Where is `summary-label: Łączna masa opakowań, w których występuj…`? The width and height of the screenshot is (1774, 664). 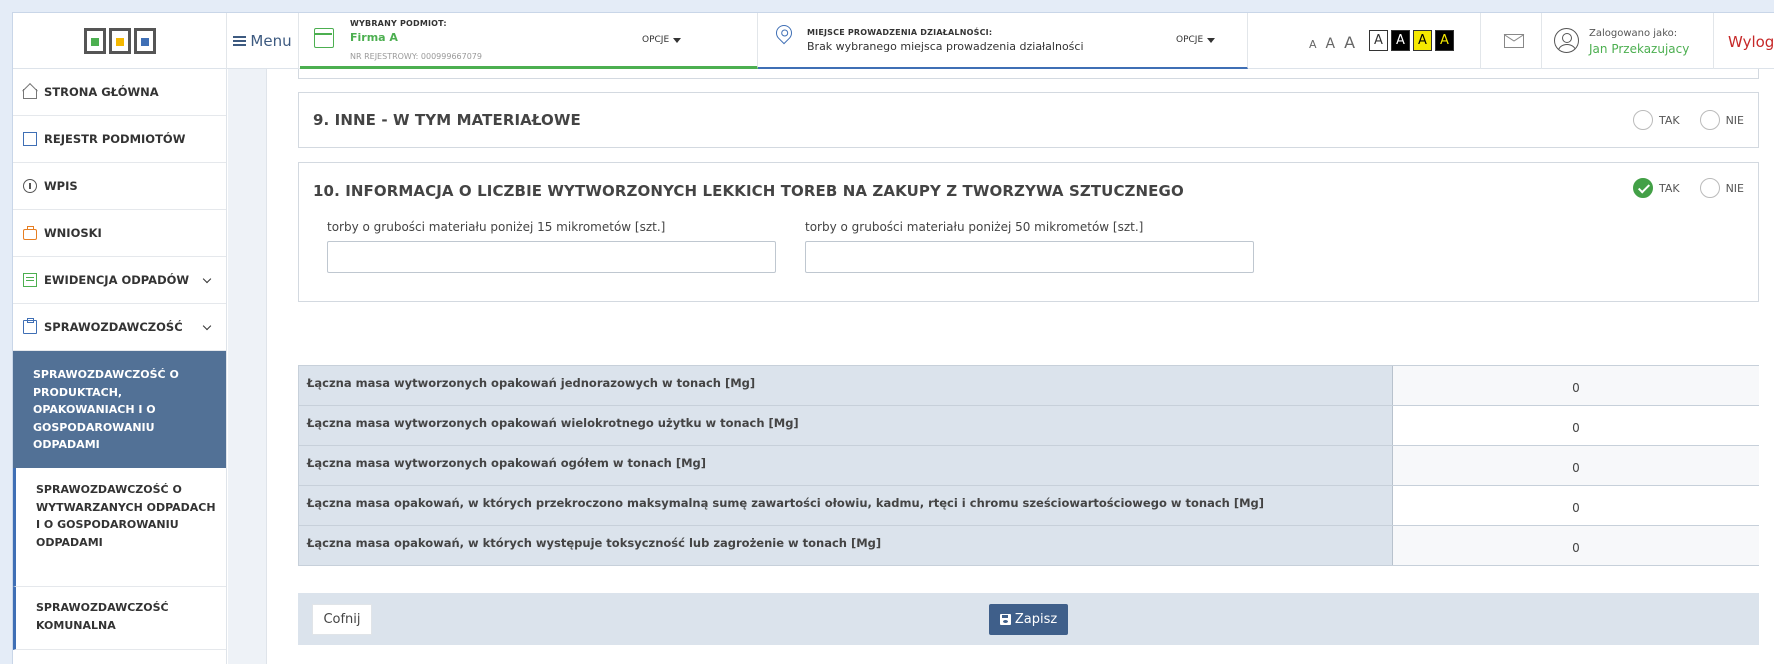
summary-label: Łączna masa opakowań, w których występuj… is located at coordinates (845, 545).